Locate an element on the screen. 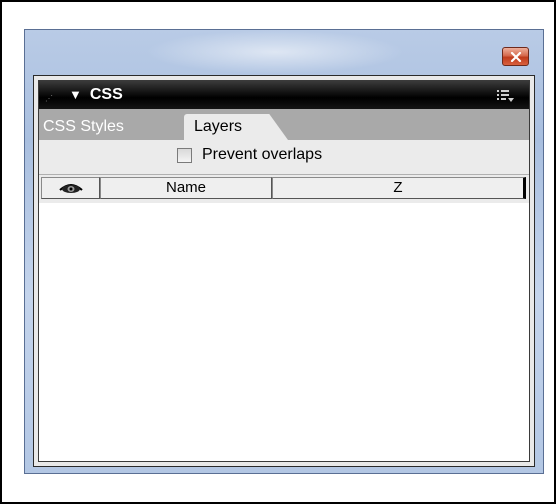 This screenshot has height=504, width=556. panel-title: CSS is located at coordinates (106, 94).